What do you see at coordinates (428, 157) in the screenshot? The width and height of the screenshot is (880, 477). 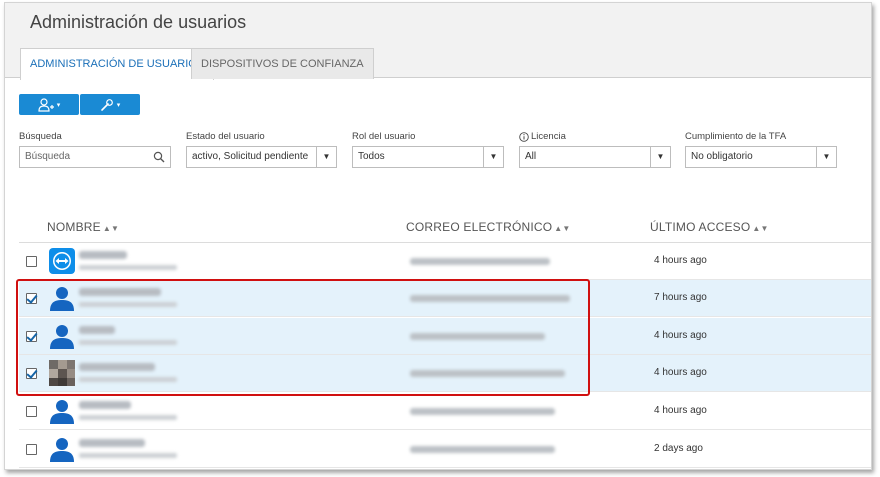 I see `user-role-select: Todos ▼` at bounding box center [428, 157].